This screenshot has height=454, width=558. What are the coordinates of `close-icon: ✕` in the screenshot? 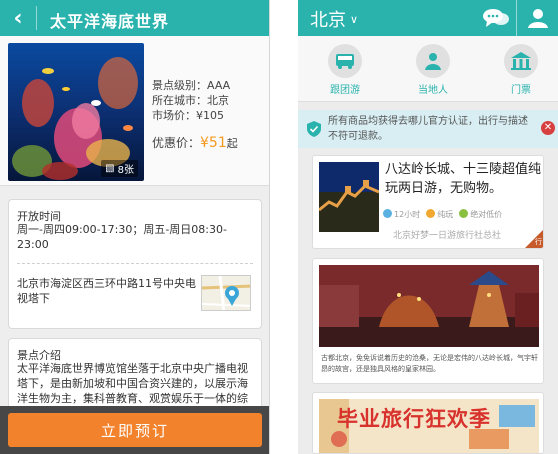 It's located at (548, 128).